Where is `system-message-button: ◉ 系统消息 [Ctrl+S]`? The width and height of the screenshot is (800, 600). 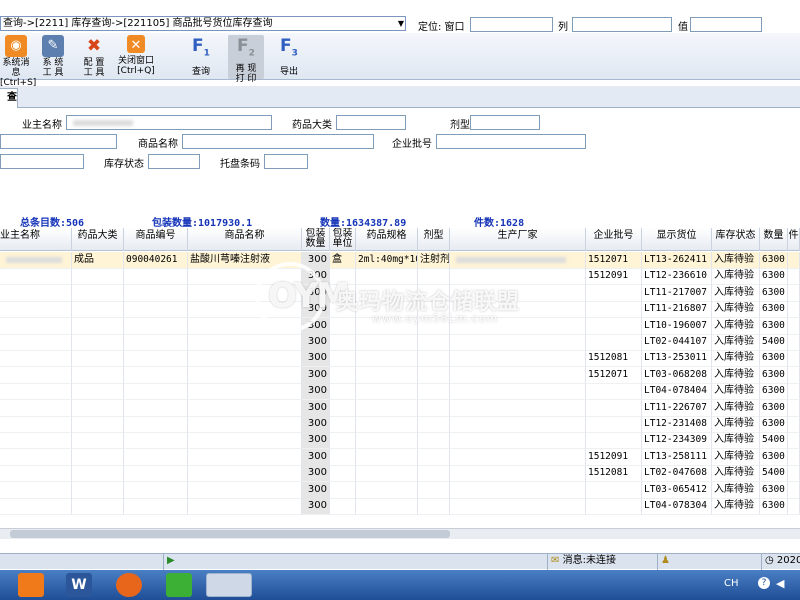 system-message-button: ◉ 系统消息 [Ctrl+S] is located at coordinates (18, 61).